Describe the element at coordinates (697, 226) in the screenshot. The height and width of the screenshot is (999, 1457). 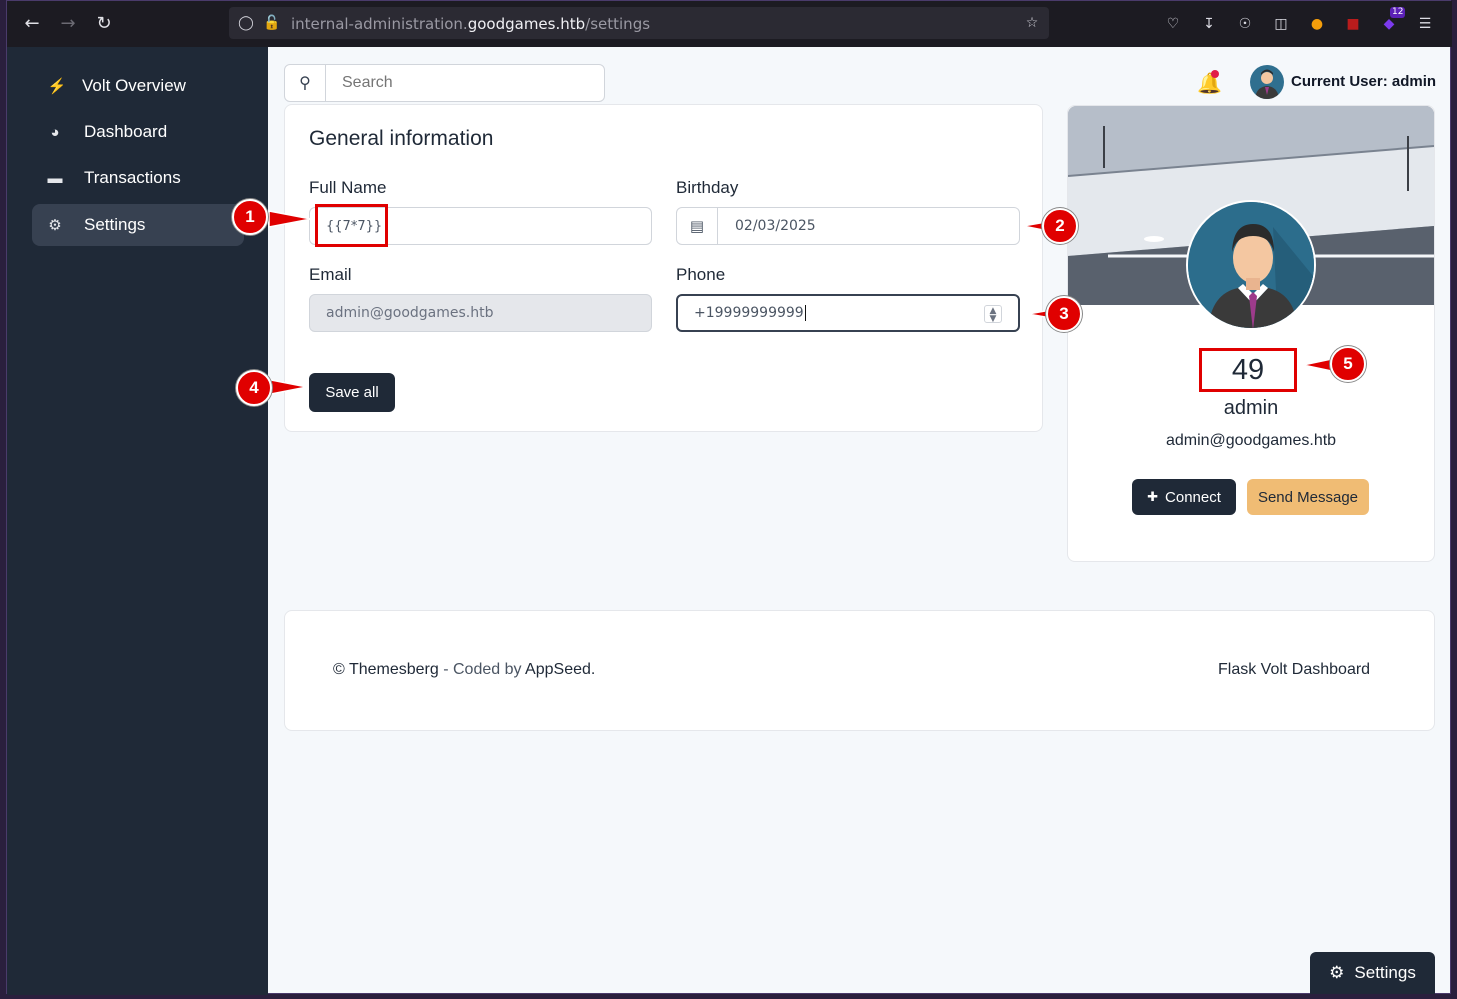
I see `calendar-icon: ▤` at that location.